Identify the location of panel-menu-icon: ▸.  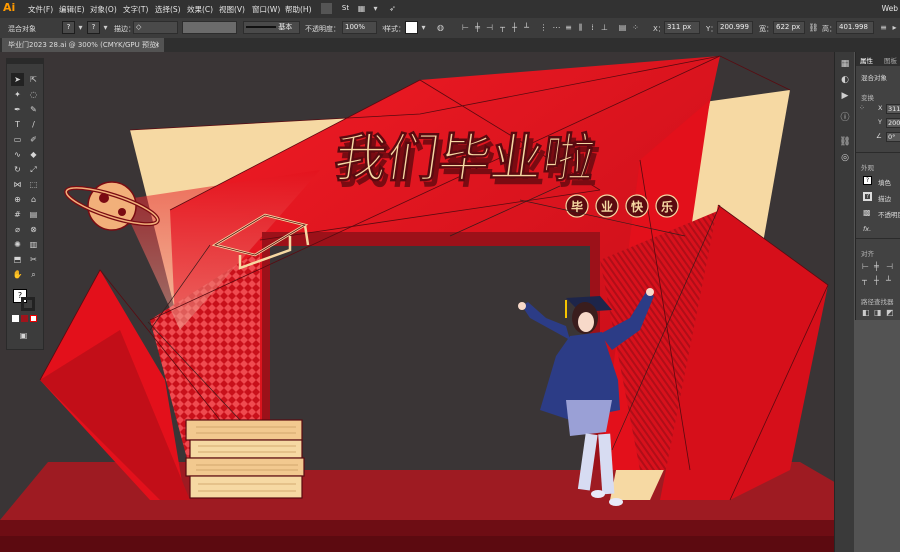
(894, 27).